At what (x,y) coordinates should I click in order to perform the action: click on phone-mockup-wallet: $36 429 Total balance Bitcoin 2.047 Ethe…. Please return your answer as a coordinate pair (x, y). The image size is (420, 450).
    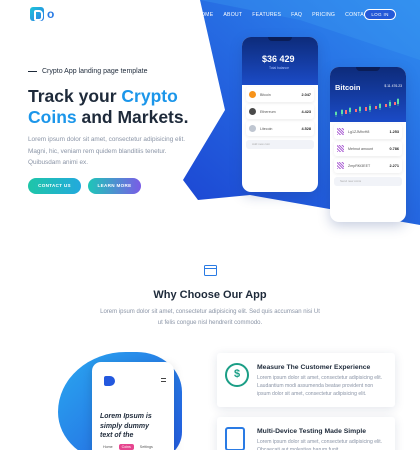
    Looking at the image, I should click on (280, 114).